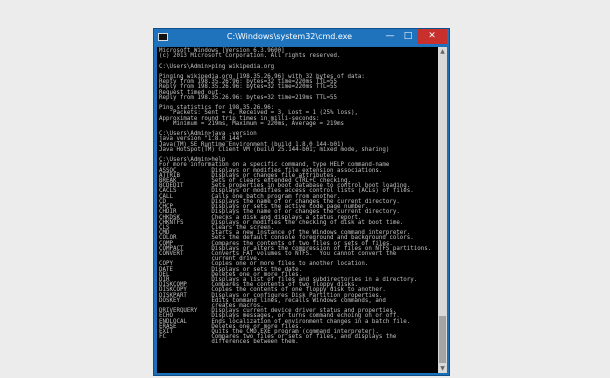  What do you see at coordinates (442, 368) in the screenshot?
I see `scroll-down-arrow-icon: ▼` at bounding box center [442, 368].